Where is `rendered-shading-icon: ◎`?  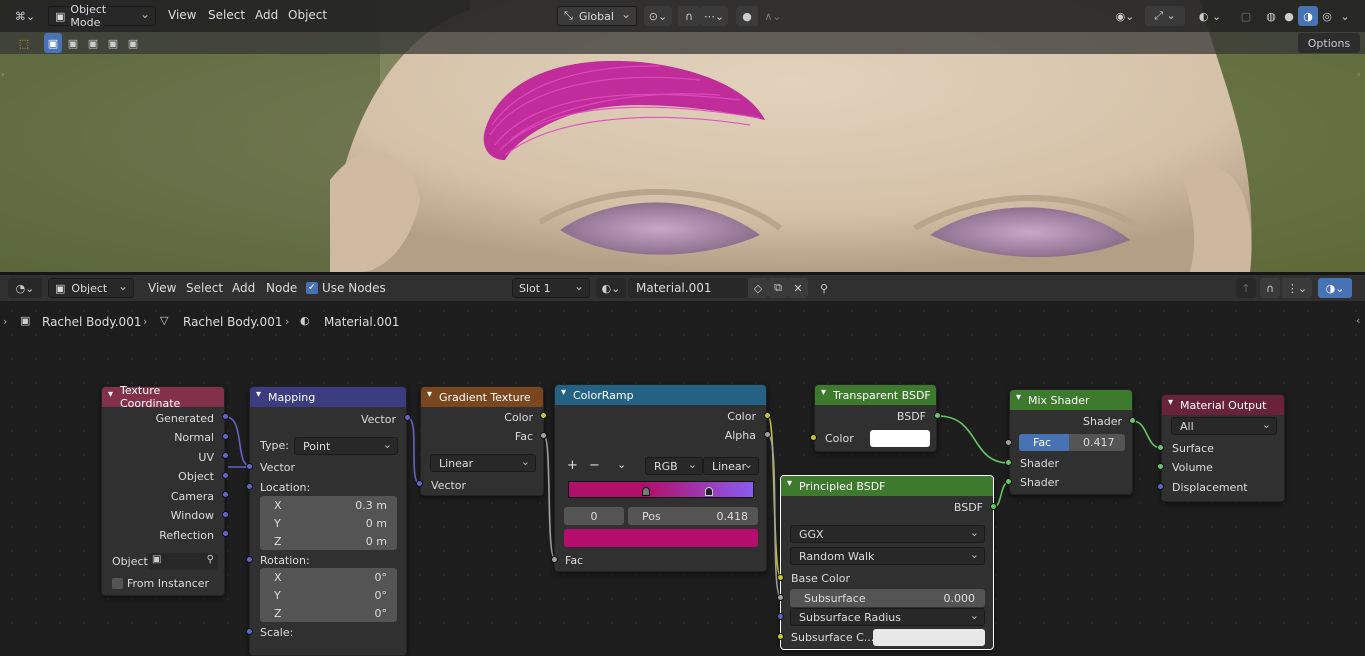 rendered-shading-icon: ◎ is located at coordinates (1327, 16).